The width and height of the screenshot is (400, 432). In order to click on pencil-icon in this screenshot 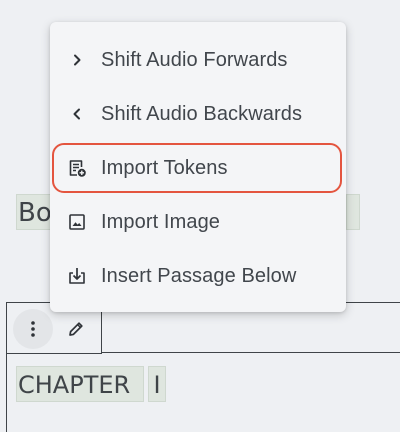, I will do `click(76, 329)`.